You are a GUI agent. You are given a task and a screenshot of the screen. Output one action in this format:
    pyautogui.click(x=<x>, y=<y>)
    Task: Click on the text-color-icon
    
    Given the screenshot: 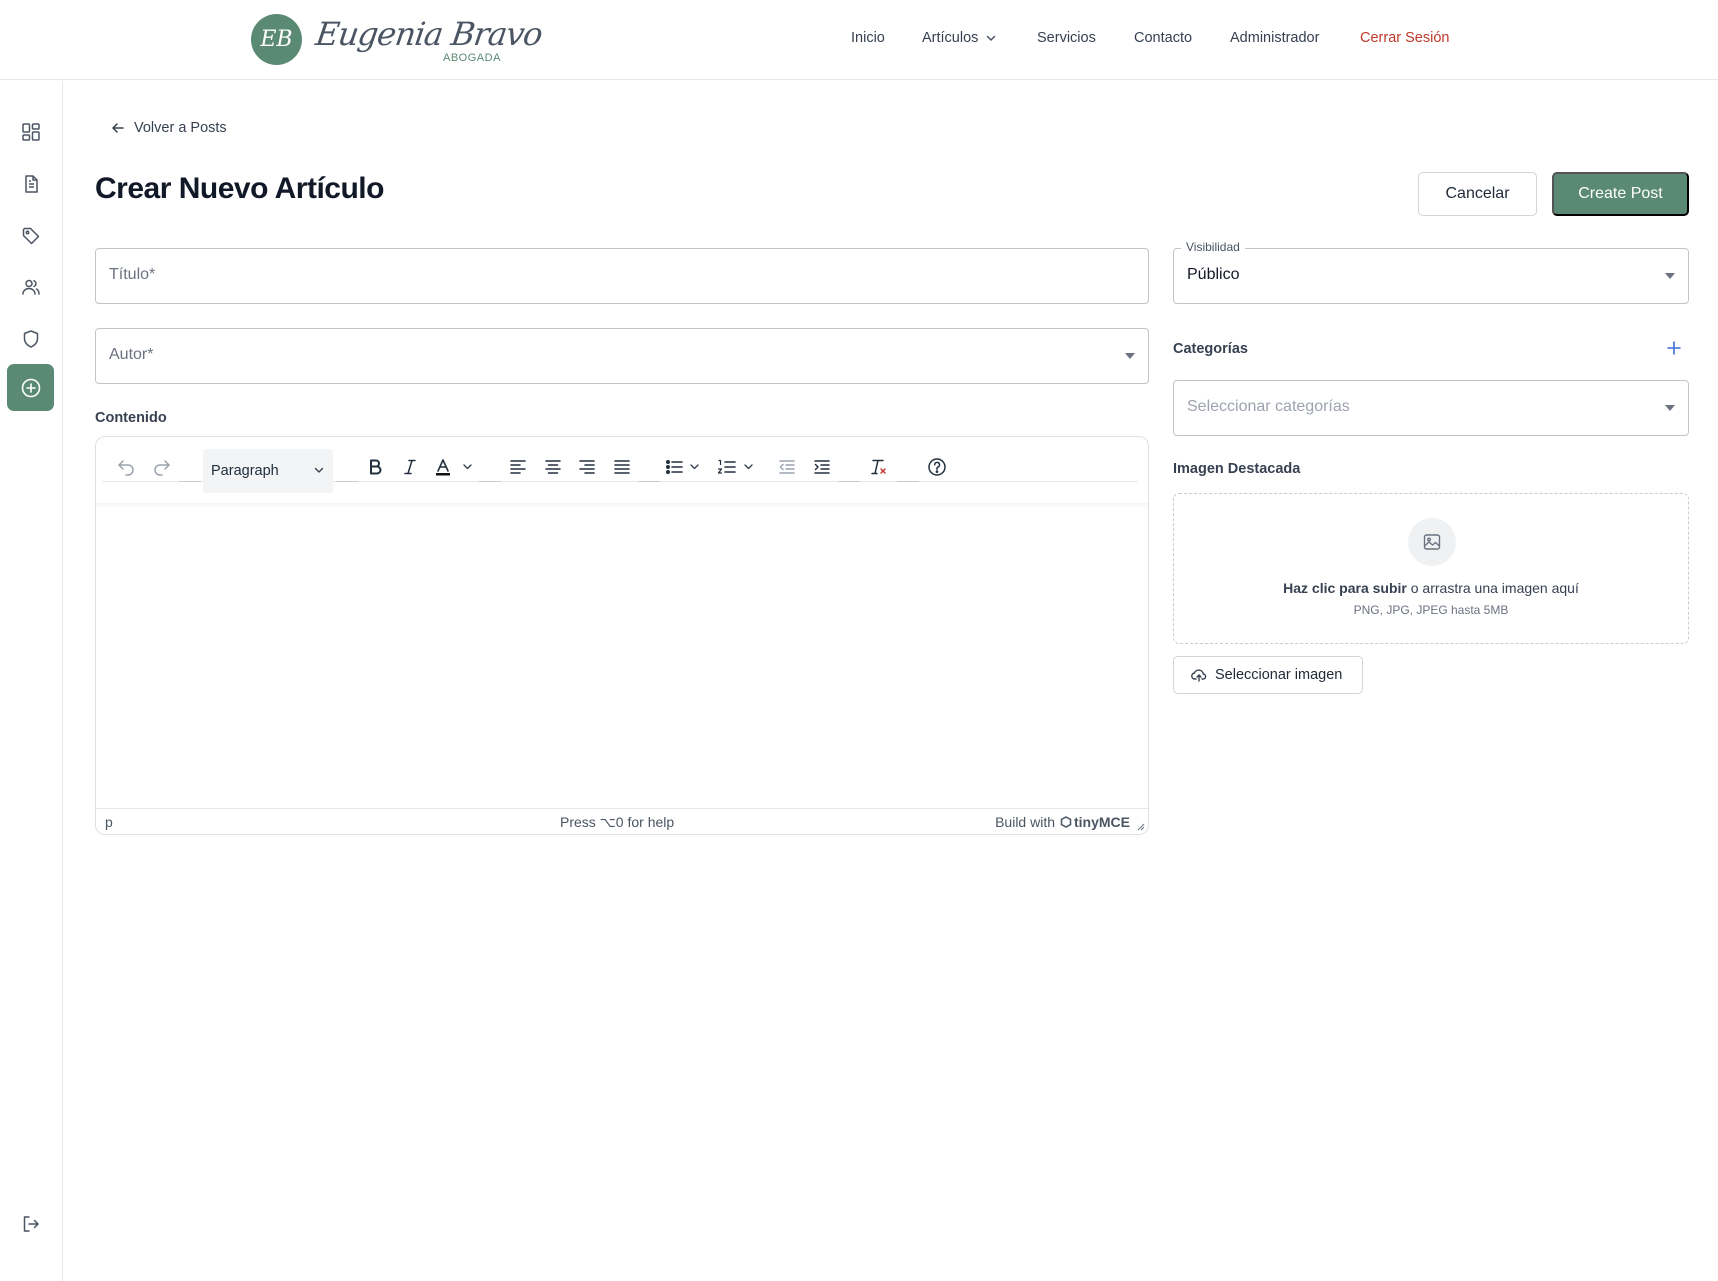 What is the action you would take?
    pyautogui.click(x=455, y=467)
    